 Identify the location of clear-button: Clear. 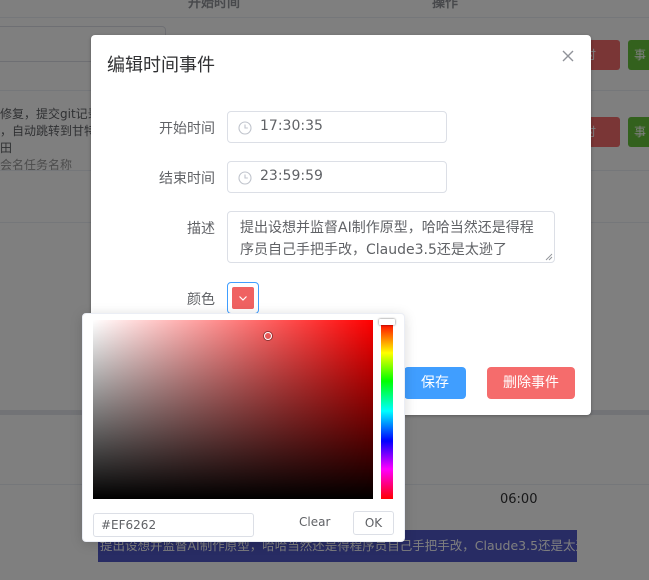
(314, 522).